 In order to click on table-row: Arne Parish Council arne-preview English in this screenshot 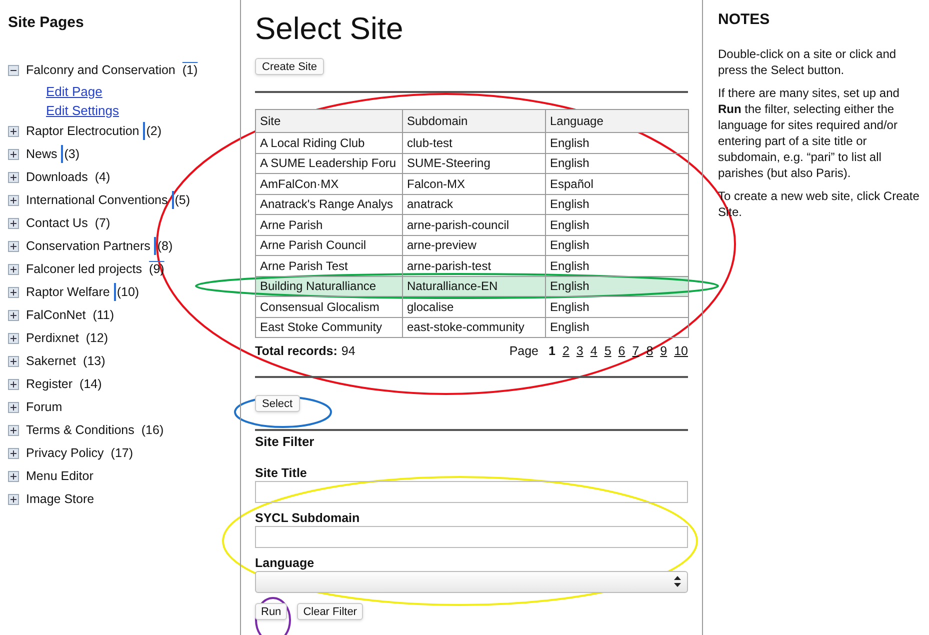, I will do `click(472, 245)`.